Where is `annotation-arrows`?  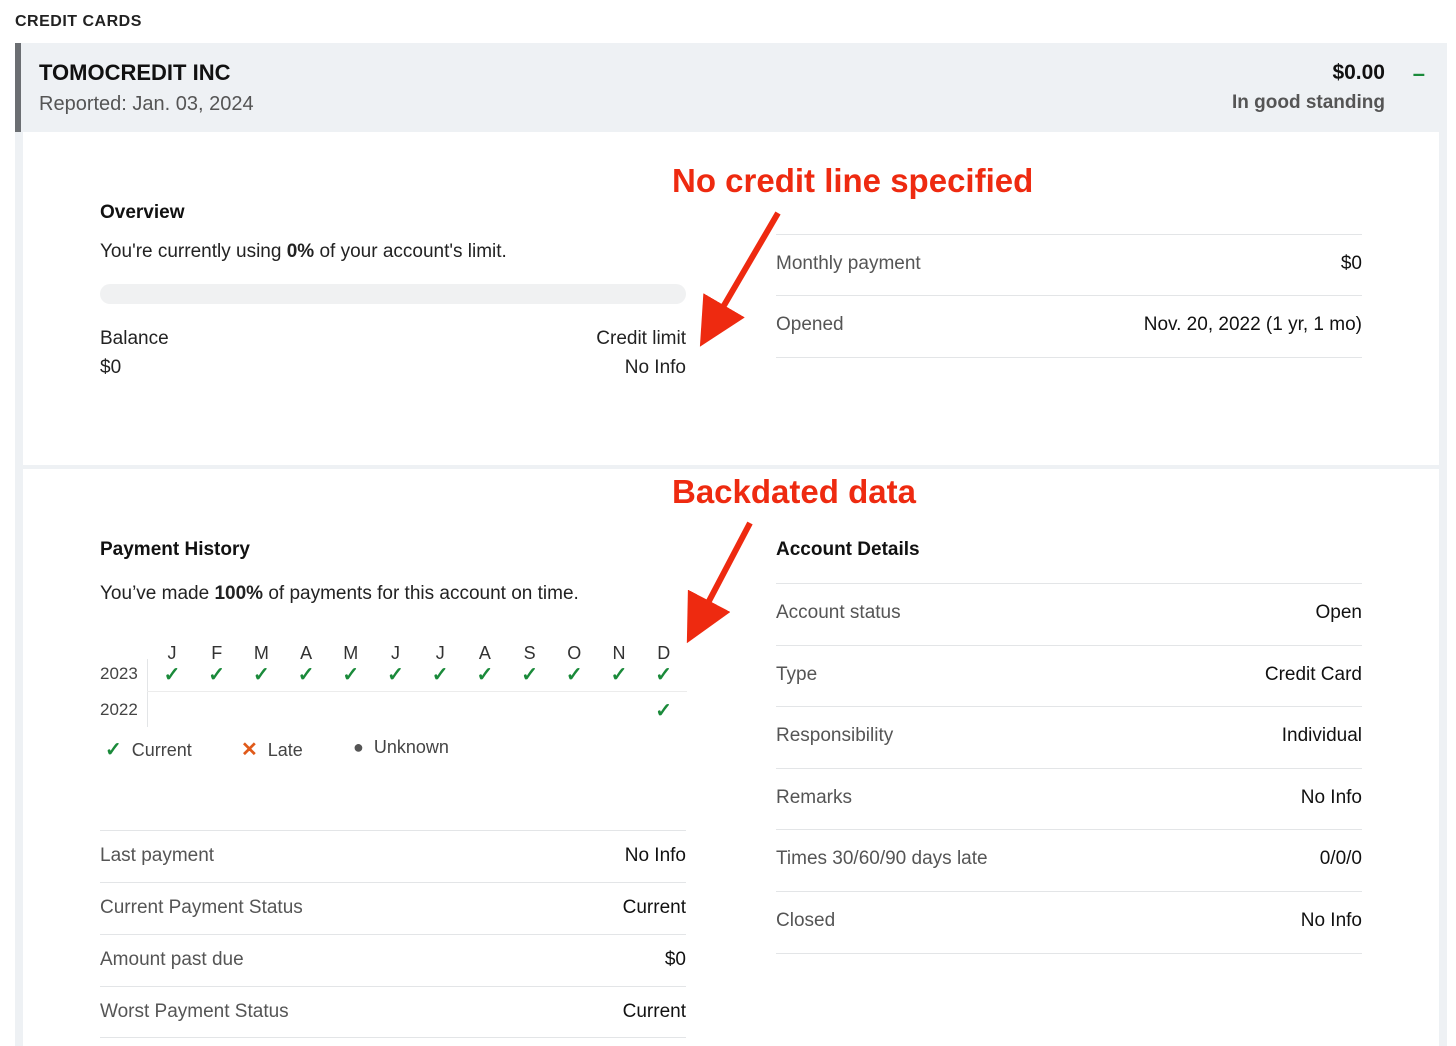
annotation-arrows is located at coordinates (733, 427).